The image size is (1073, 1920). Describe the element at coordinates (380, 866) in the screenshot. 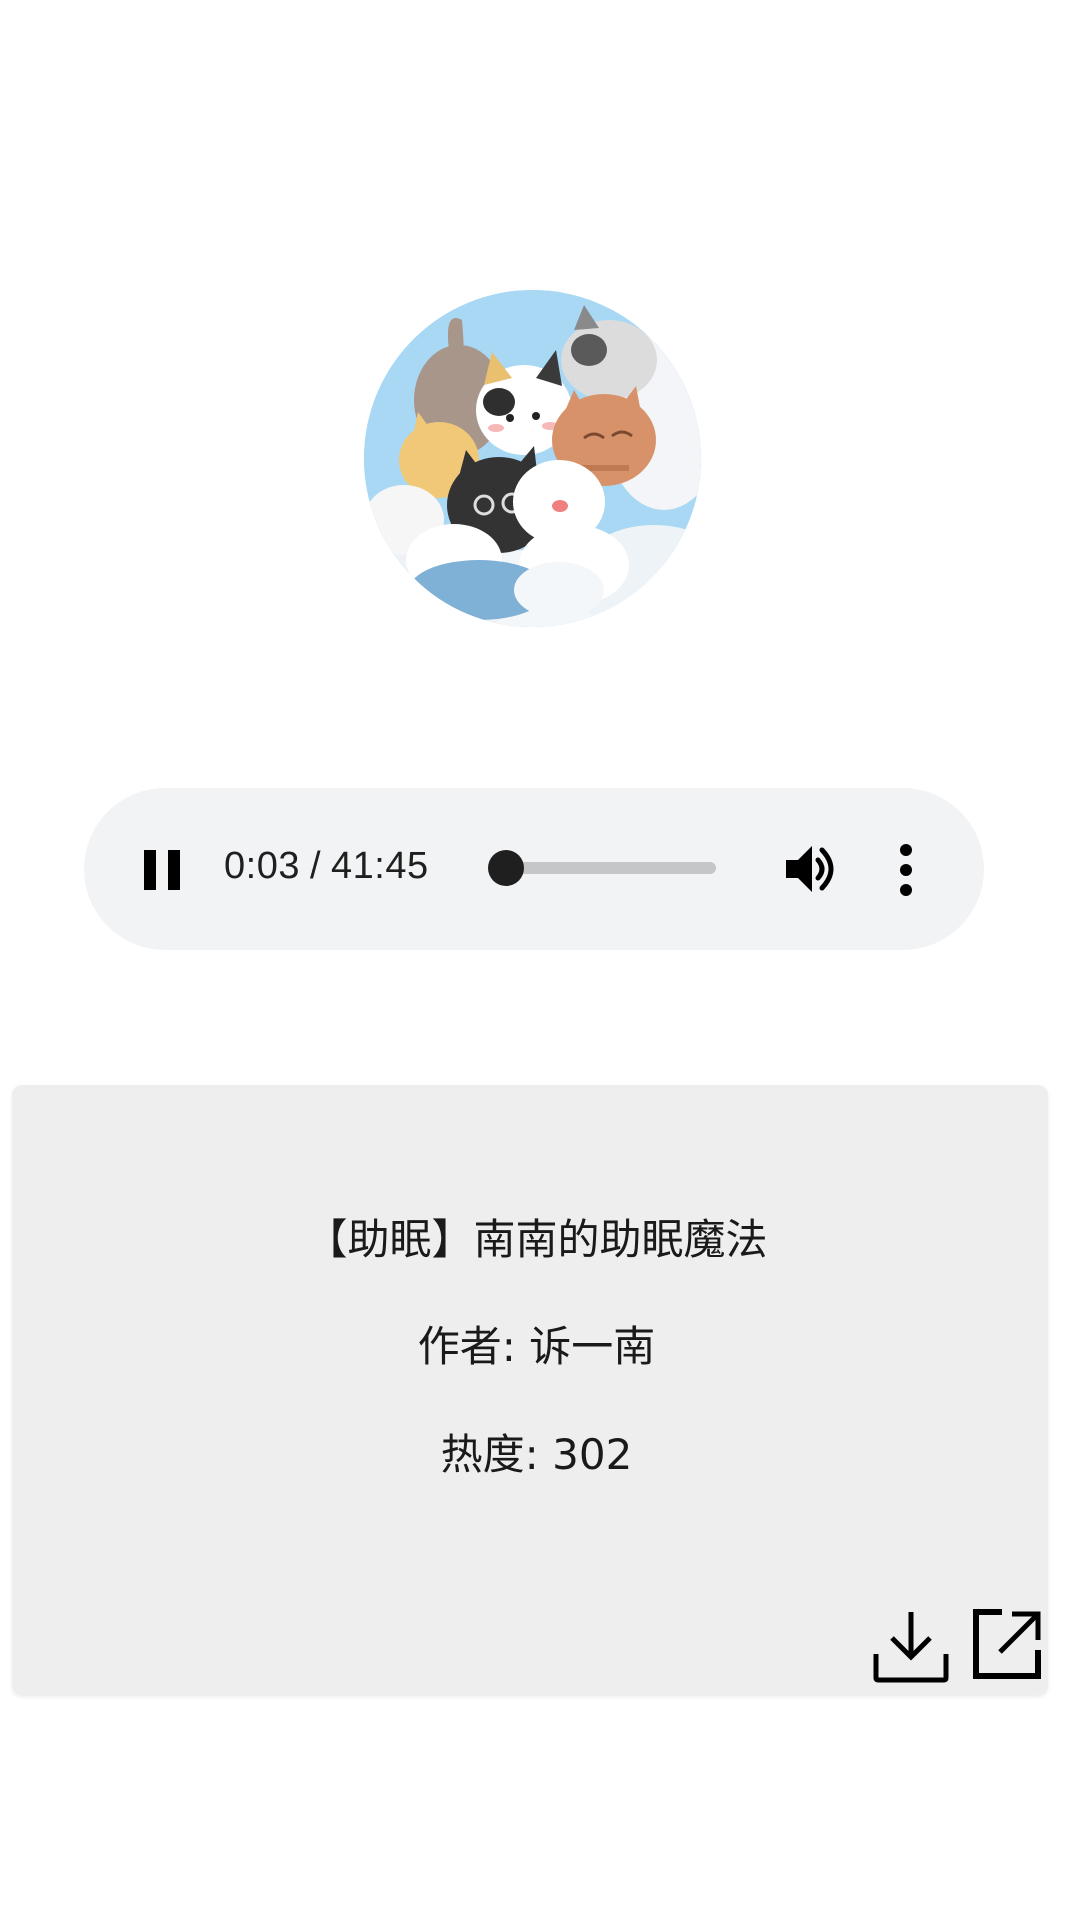

I see `duration: 41:45` at that location.